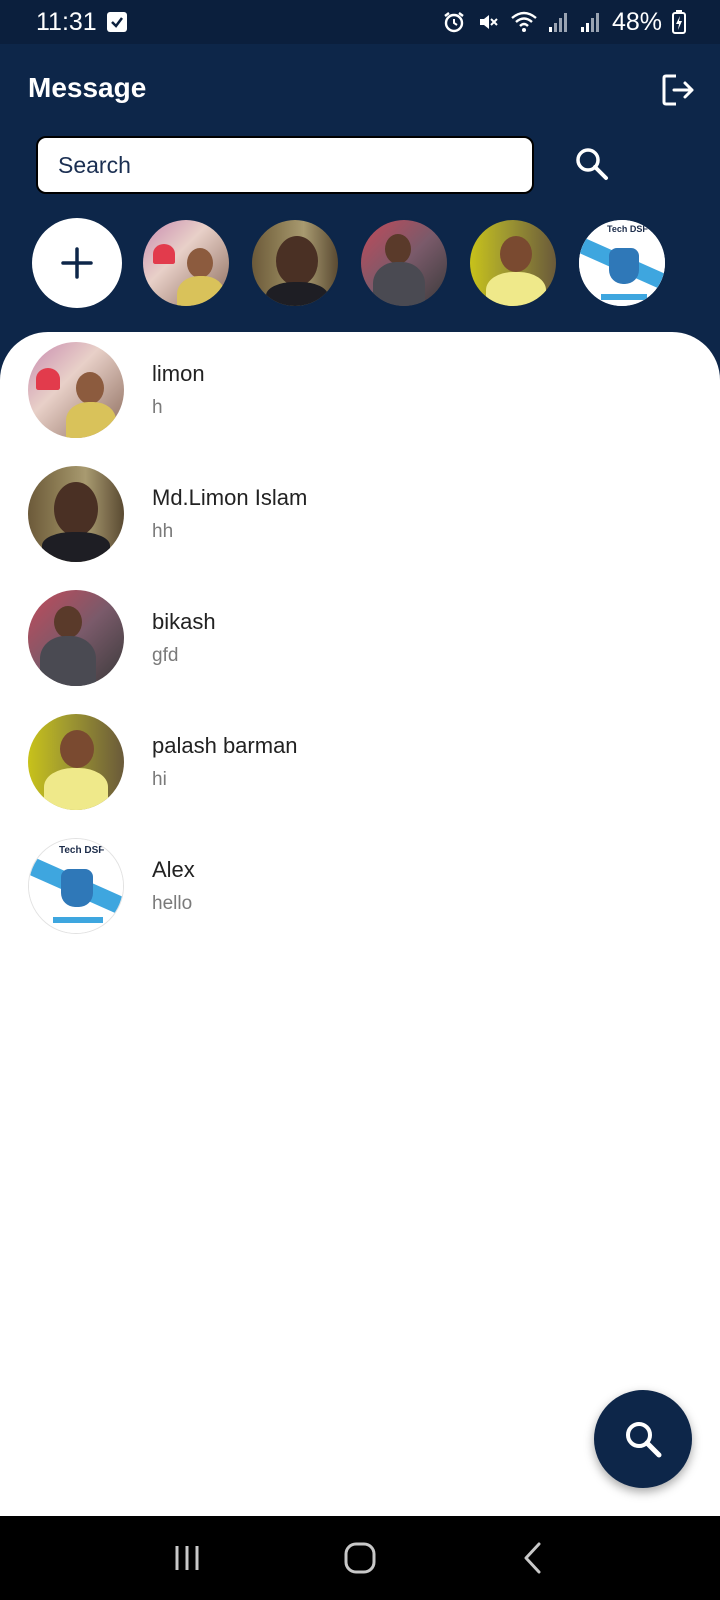  I want to click on recents-icon, so click(187, 1558).